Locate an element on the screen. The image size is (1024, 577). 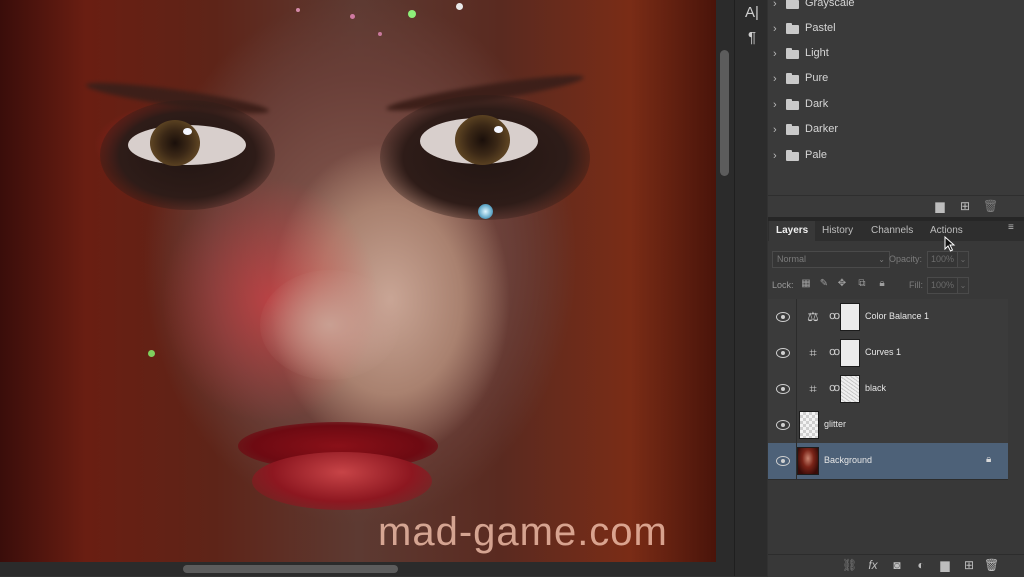
left-iris is located at coordinates (175, 143).